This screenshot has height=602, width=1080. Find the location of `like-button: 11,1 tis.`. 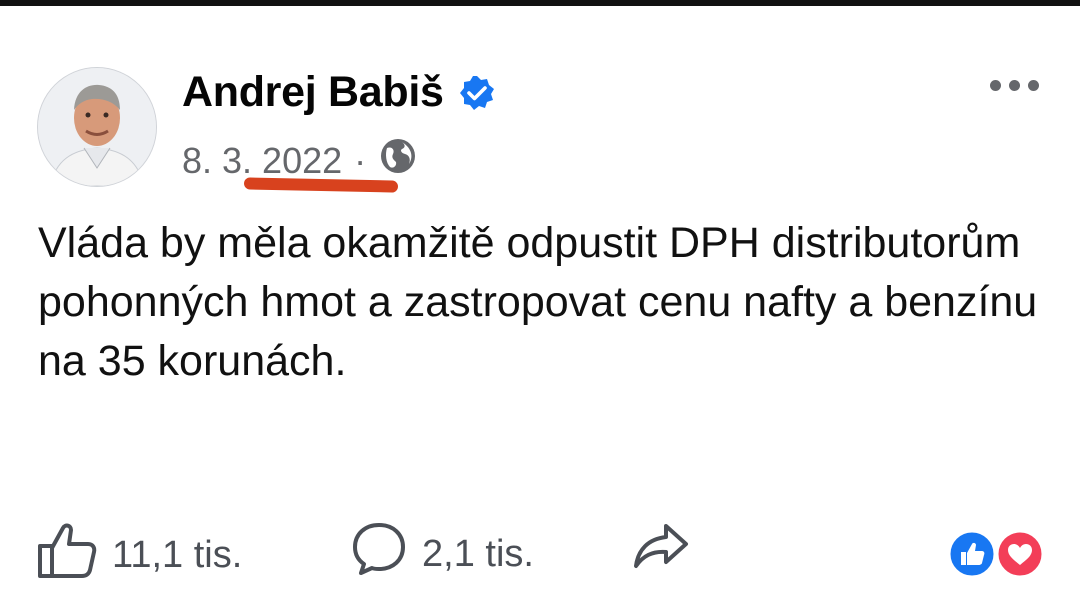

like-button: 11,1 tis. is located at coordinates (139, 555).